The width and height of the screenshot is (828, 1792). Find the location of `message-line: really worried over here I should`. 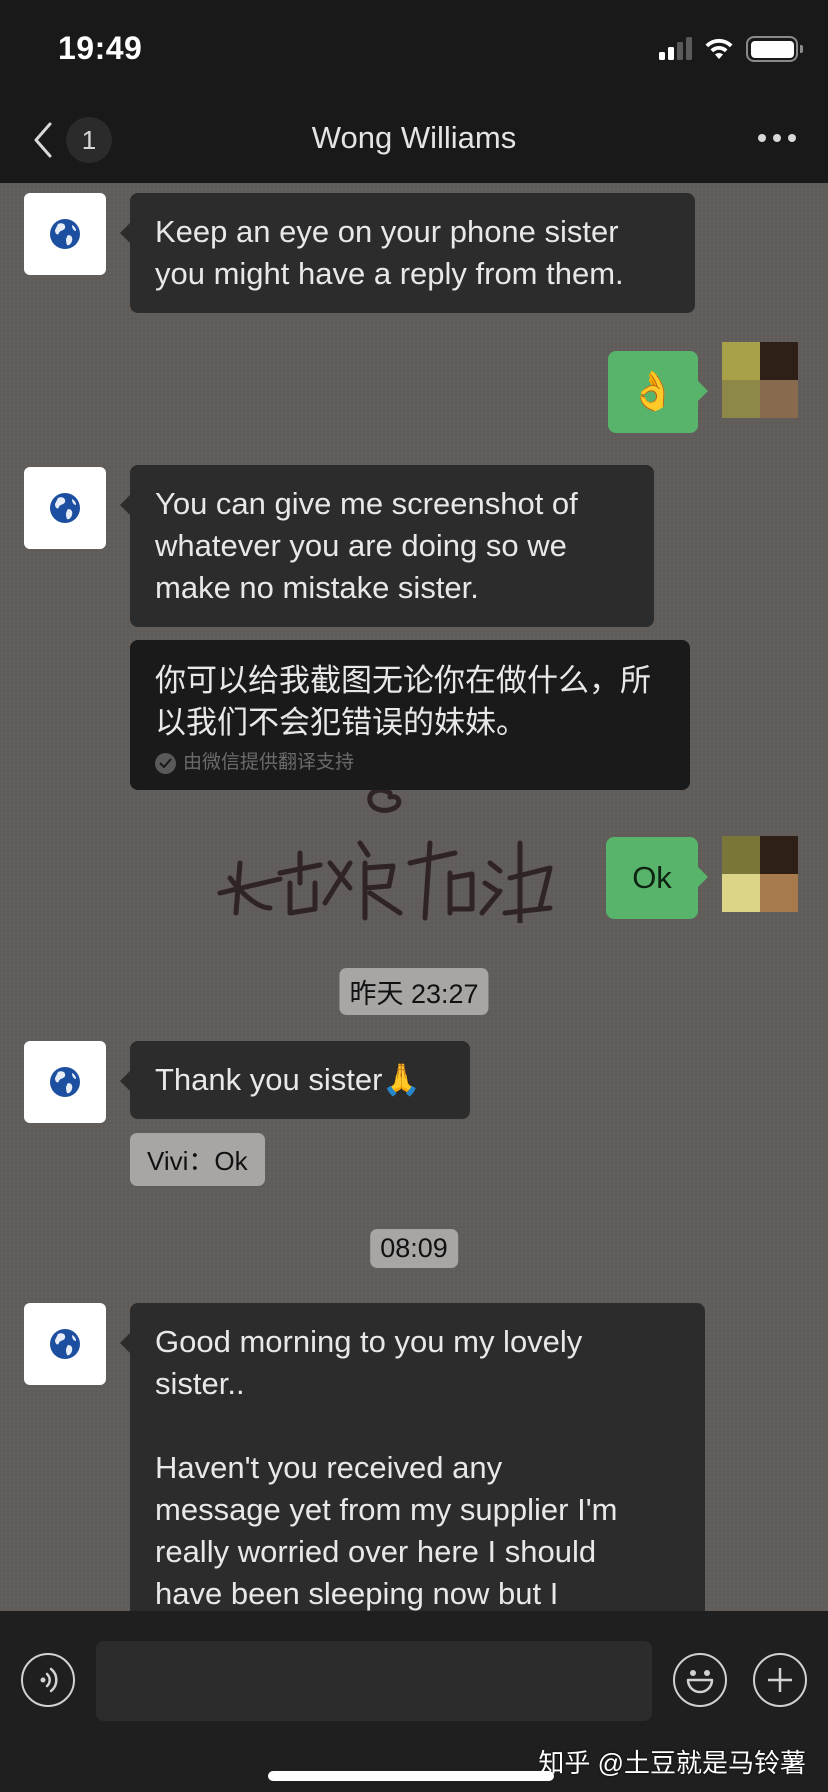

message-line: really worried over here I should is located at coordinates (376, 1551).